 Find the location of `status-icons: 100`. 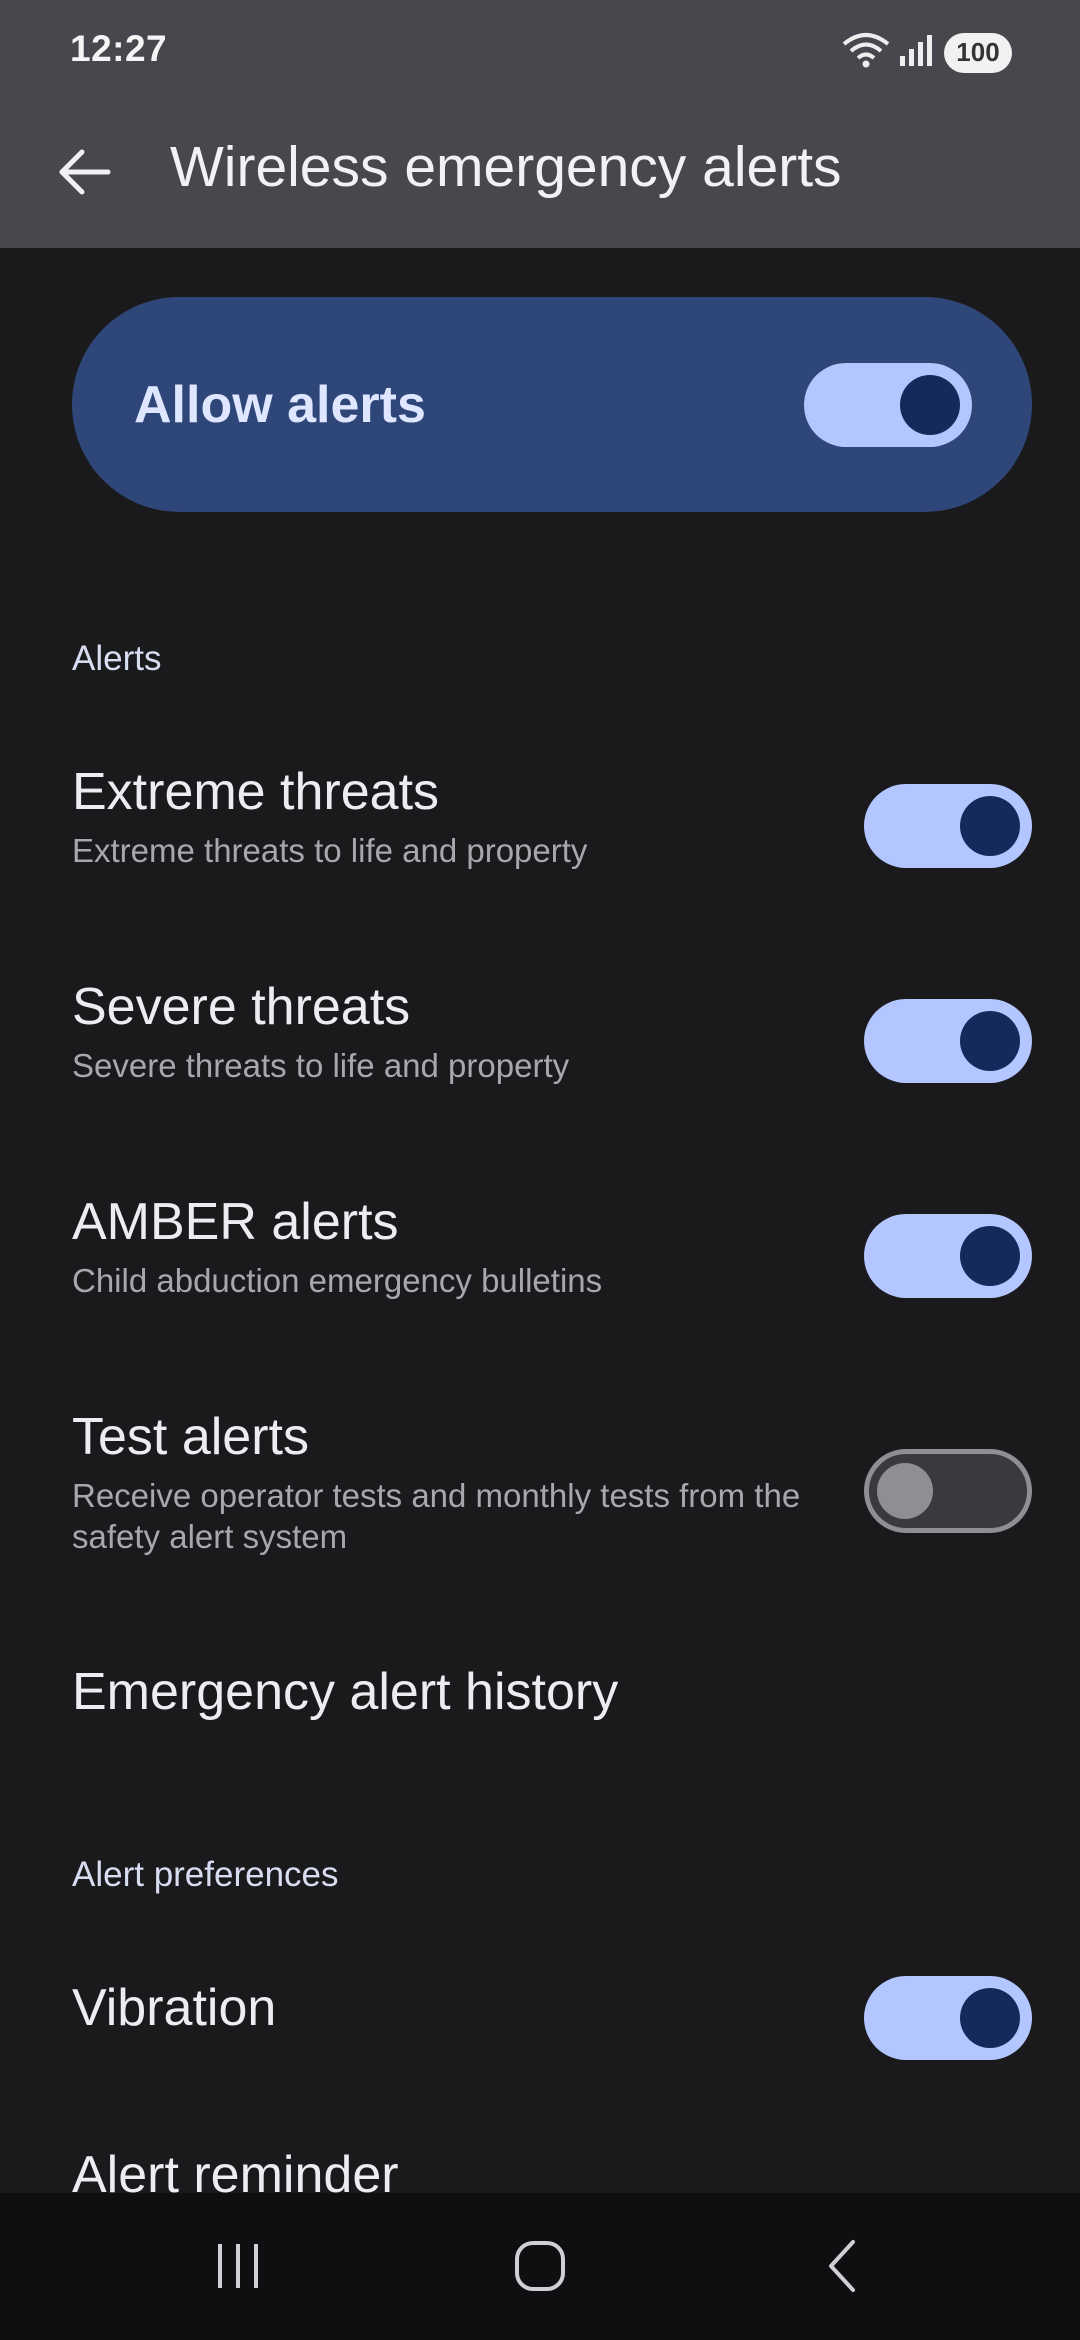

status-icons: 100 is located at coordinates (926, 52).